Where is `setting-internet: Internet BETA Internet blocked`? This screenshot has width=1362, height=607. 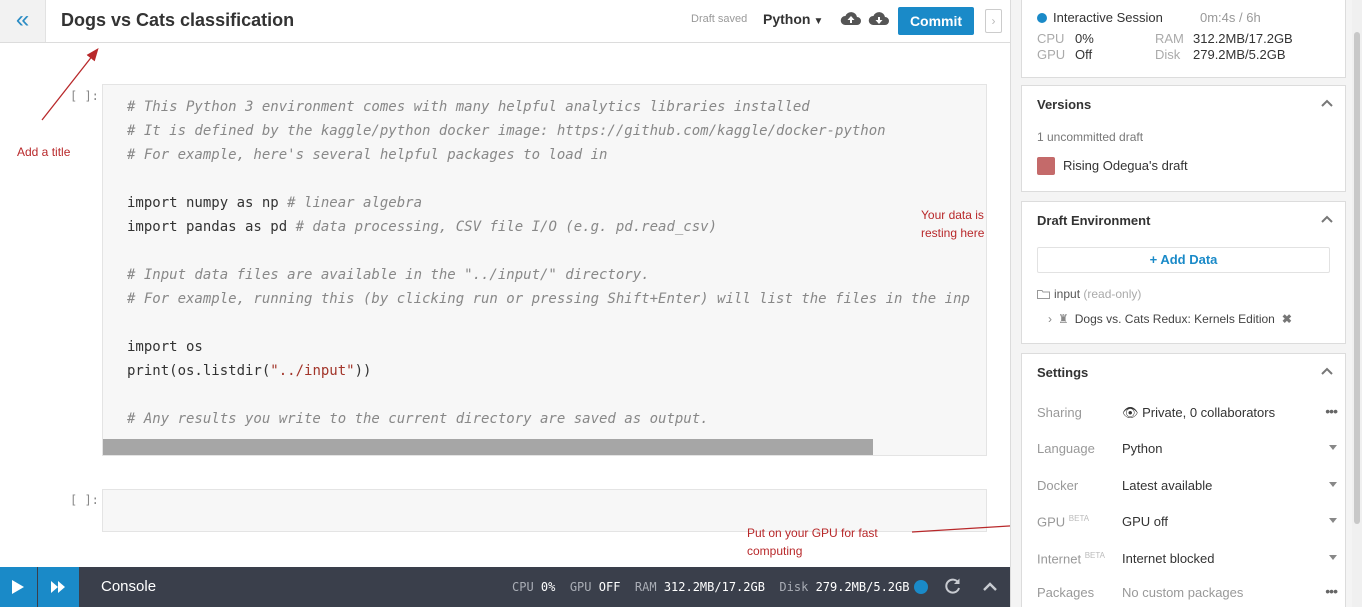 setting-internet: Internet BETA Internet blocked is located at coordinates (1187, 561).